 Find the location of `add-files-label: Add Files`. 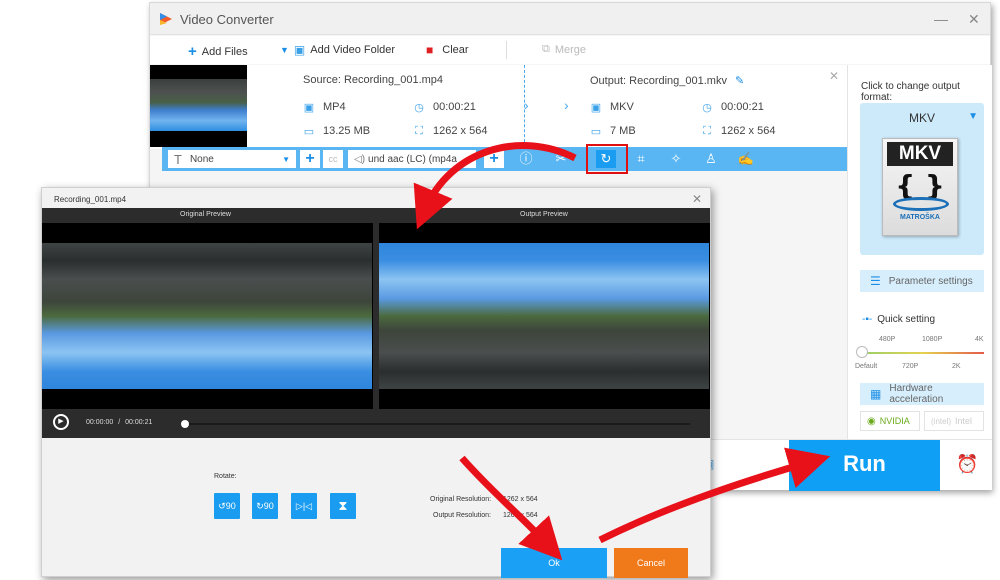

add-files-label: Add Files is located at coordinates (224, 51).